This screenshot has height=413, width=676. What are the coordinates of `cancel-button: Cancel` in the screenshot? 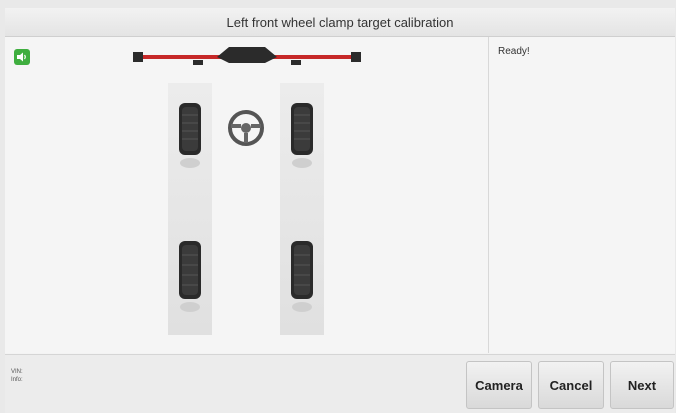 It's located at (571, 385).